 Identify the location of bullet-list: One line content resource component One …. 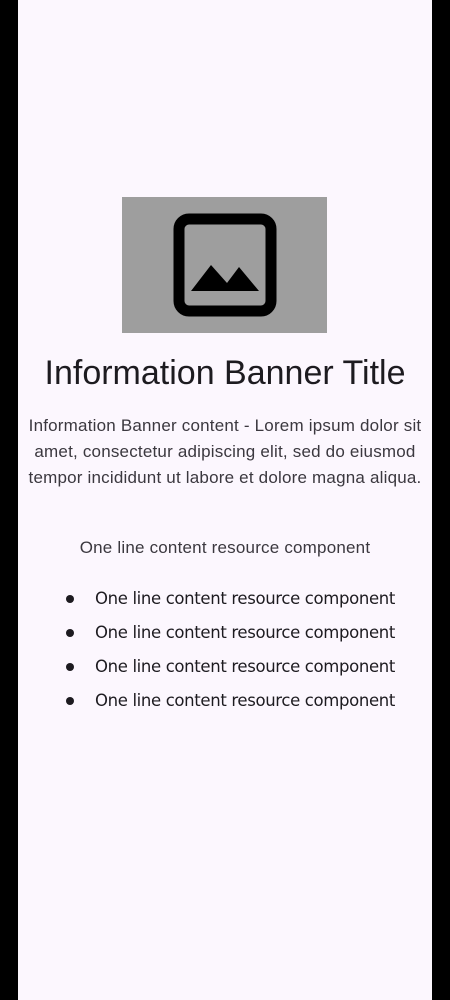
(225, 654).